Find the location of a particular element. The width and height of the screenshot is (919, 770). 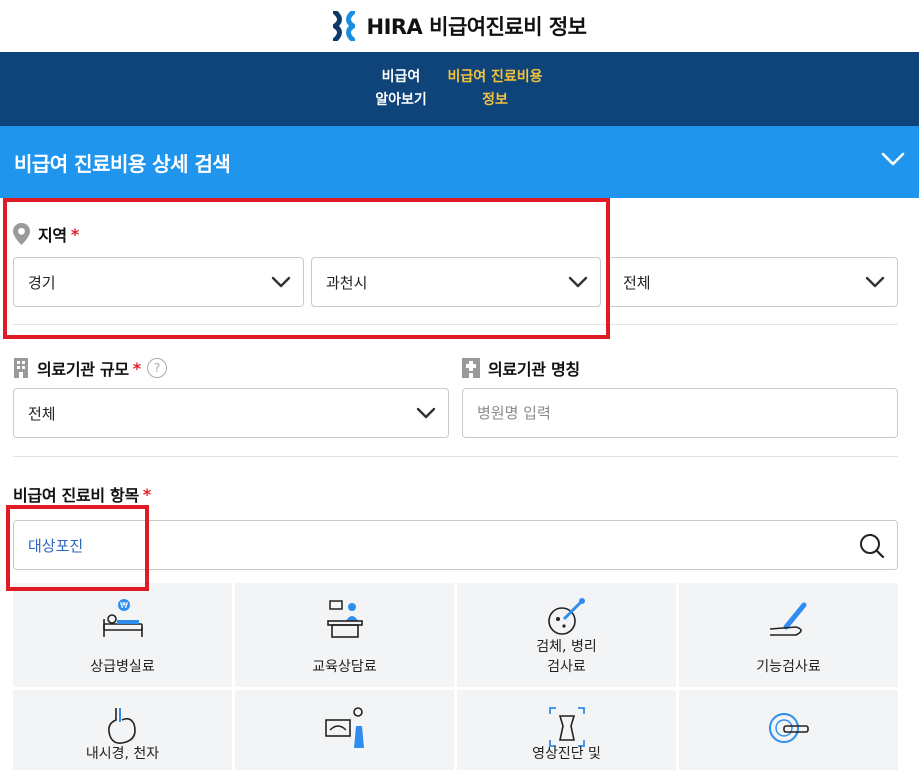

ultrasound-icon is located at coordinates (344, 727).